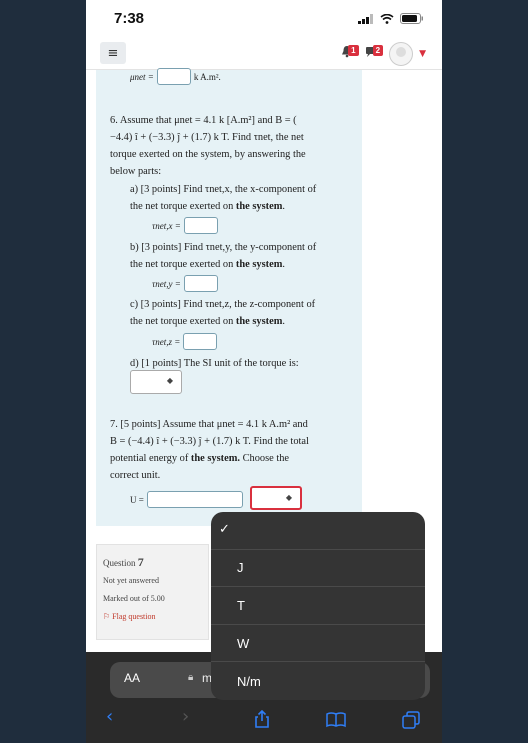  I want to click on q6c-answer-row: τnet,z =, so click(185, 341).